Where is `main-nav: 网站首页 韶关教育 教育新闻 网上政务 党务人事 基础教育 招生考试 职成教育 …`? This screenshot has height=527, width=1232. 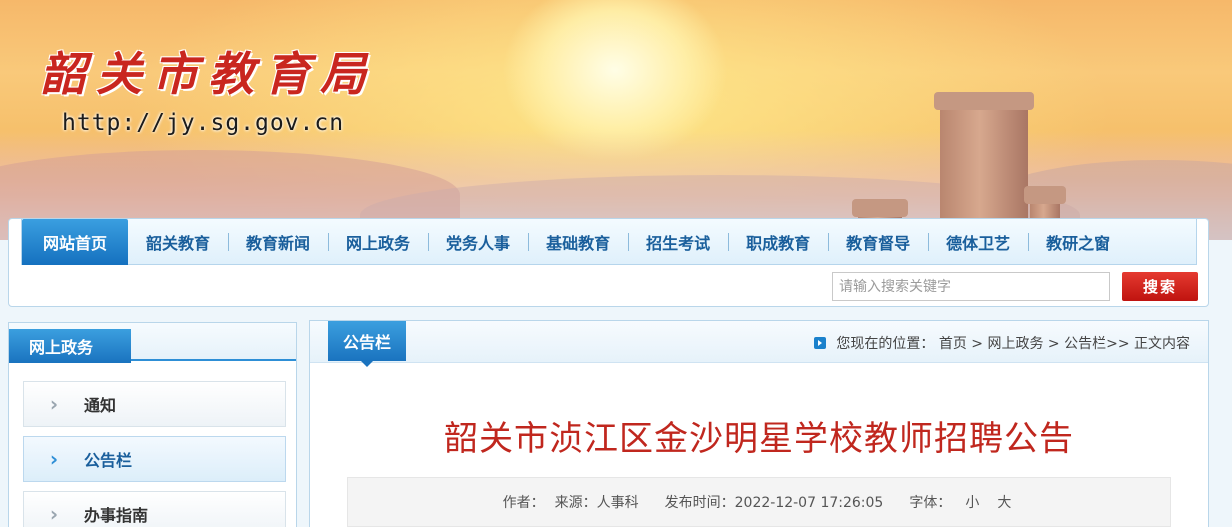 main-nav: 网站首页 韶关教育 教育新闻 网上政务 党务人事 基础教育 招生考试 职成教育 … is located at coordinates (609, 241).